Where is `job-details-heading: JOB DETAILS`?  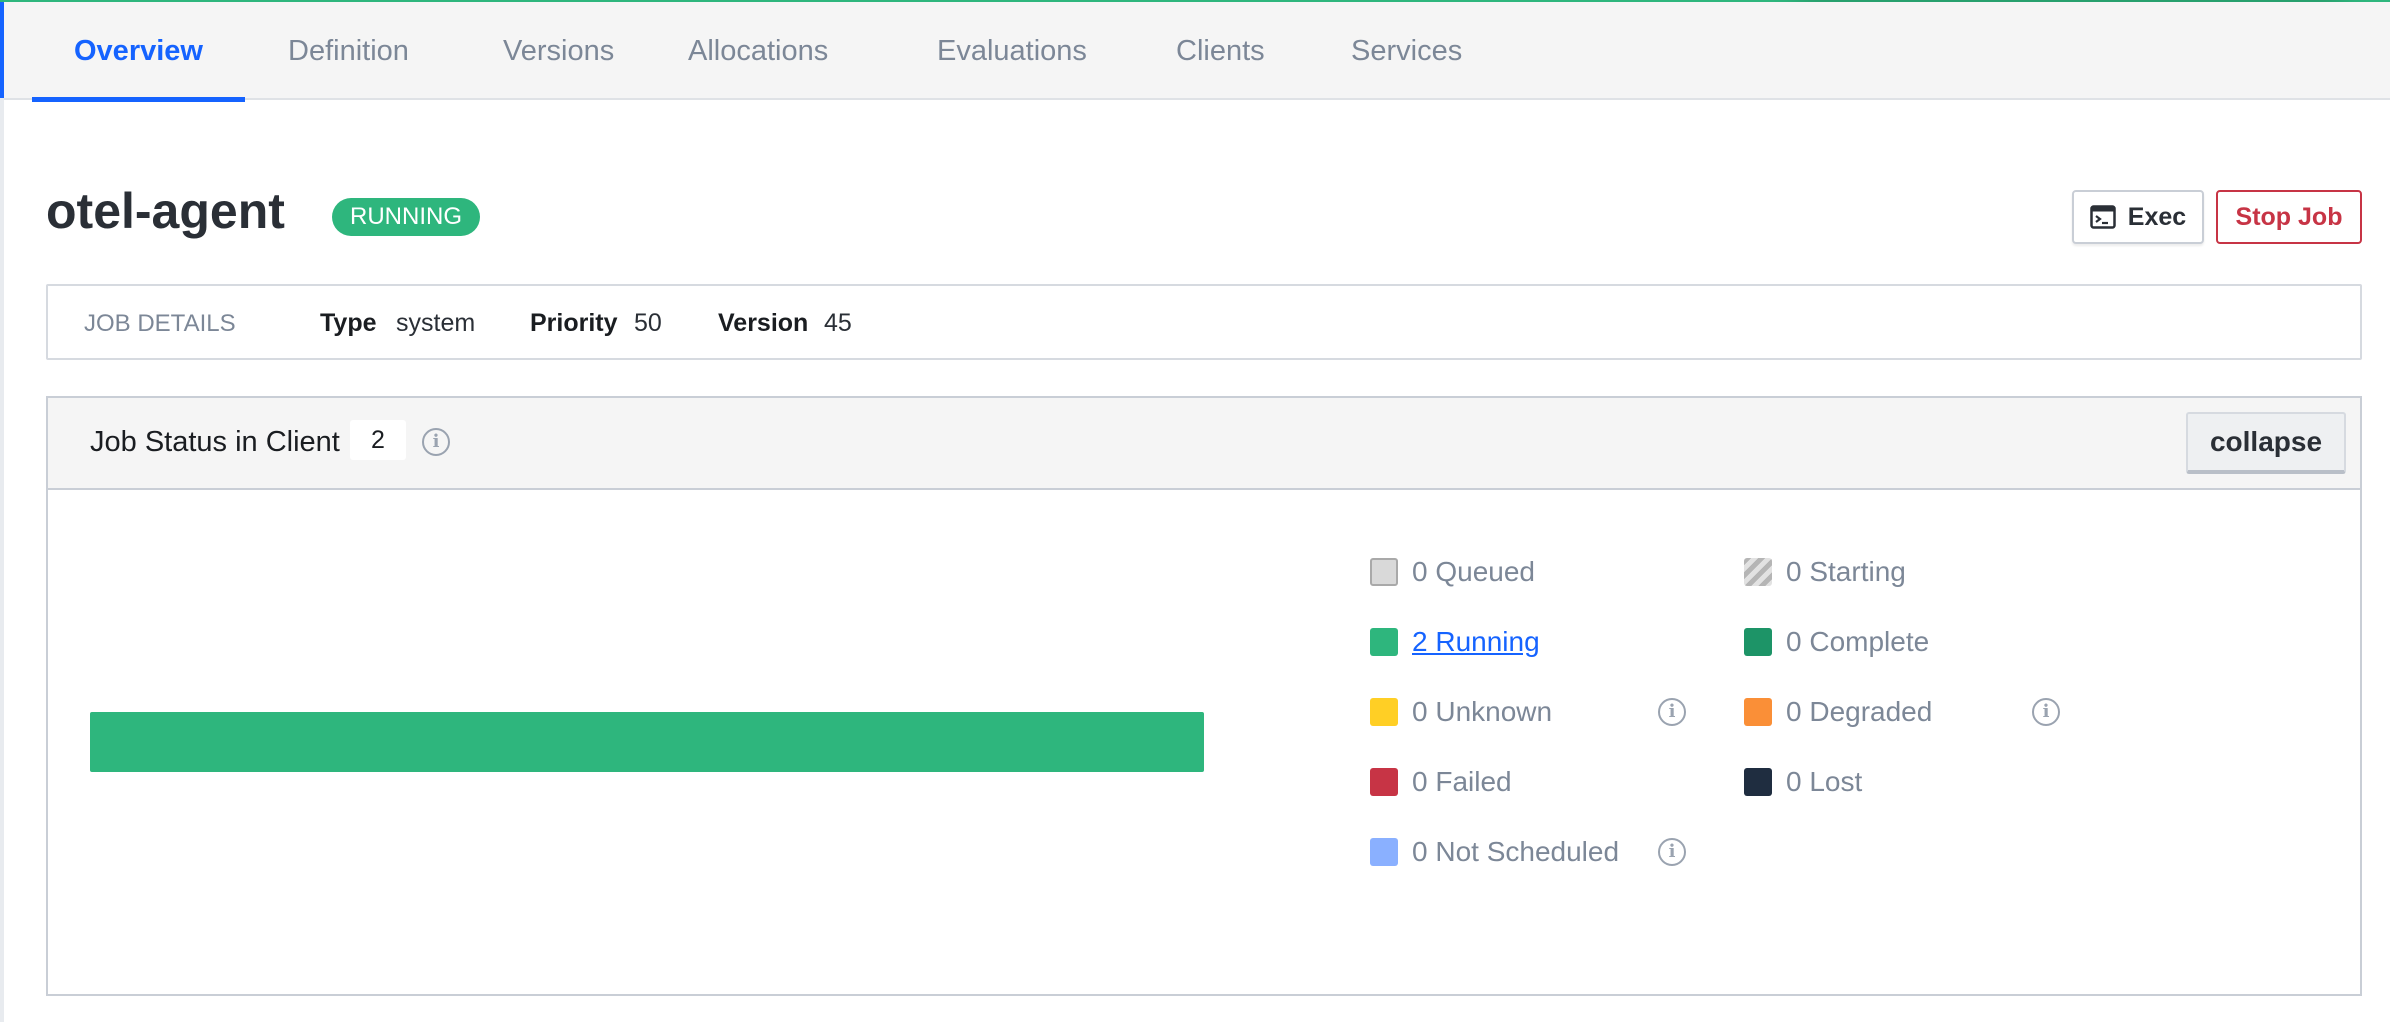
job-details-heading: JOB DETAILS is located at coordinates (160, 323).